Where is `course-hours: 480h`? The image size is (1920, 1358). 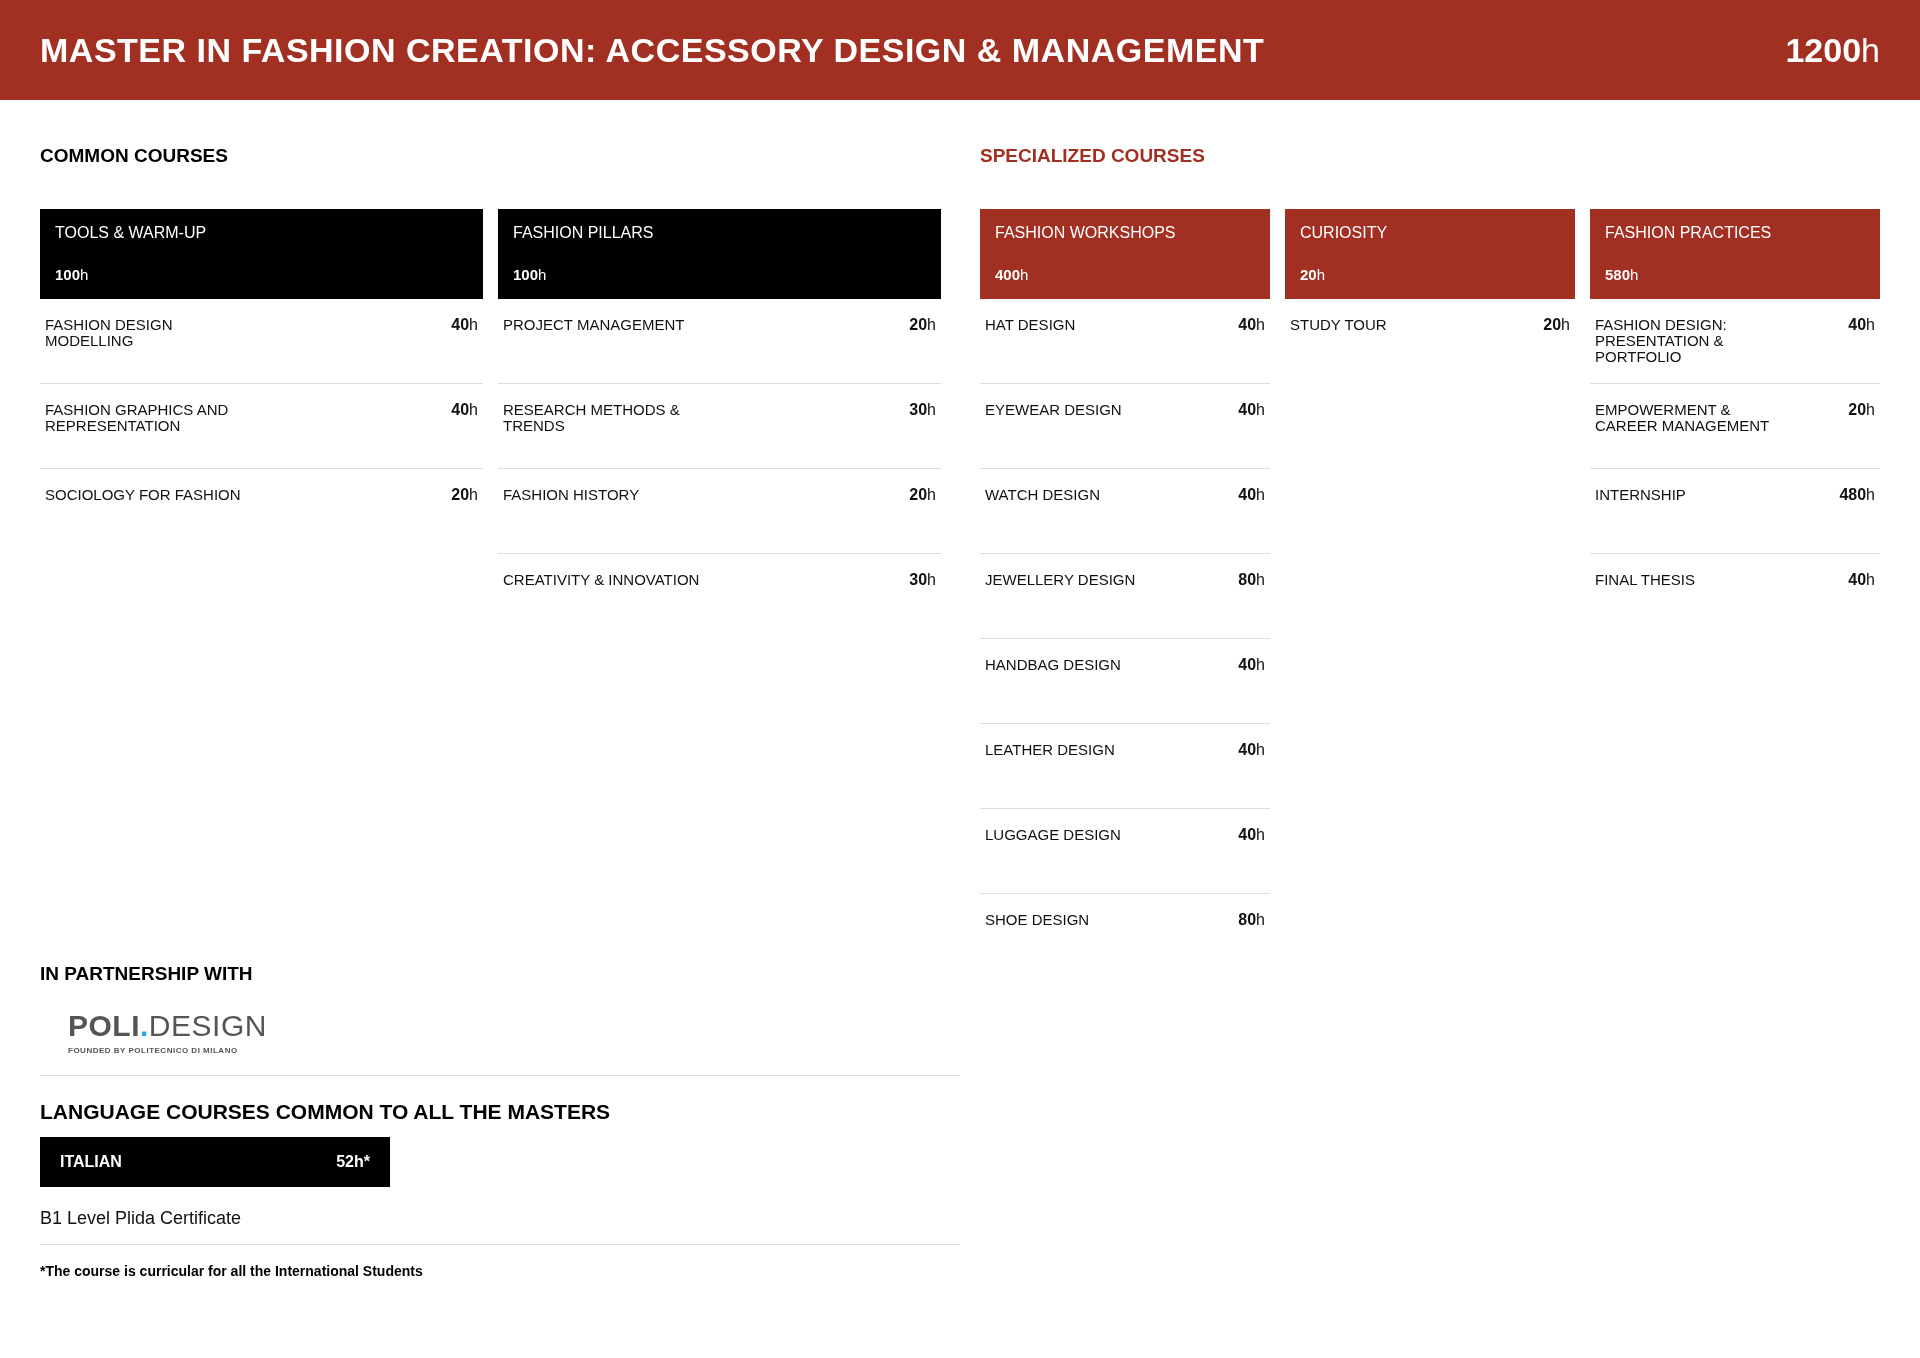 course-hours: 480h is located at coordinates (1857, 494).